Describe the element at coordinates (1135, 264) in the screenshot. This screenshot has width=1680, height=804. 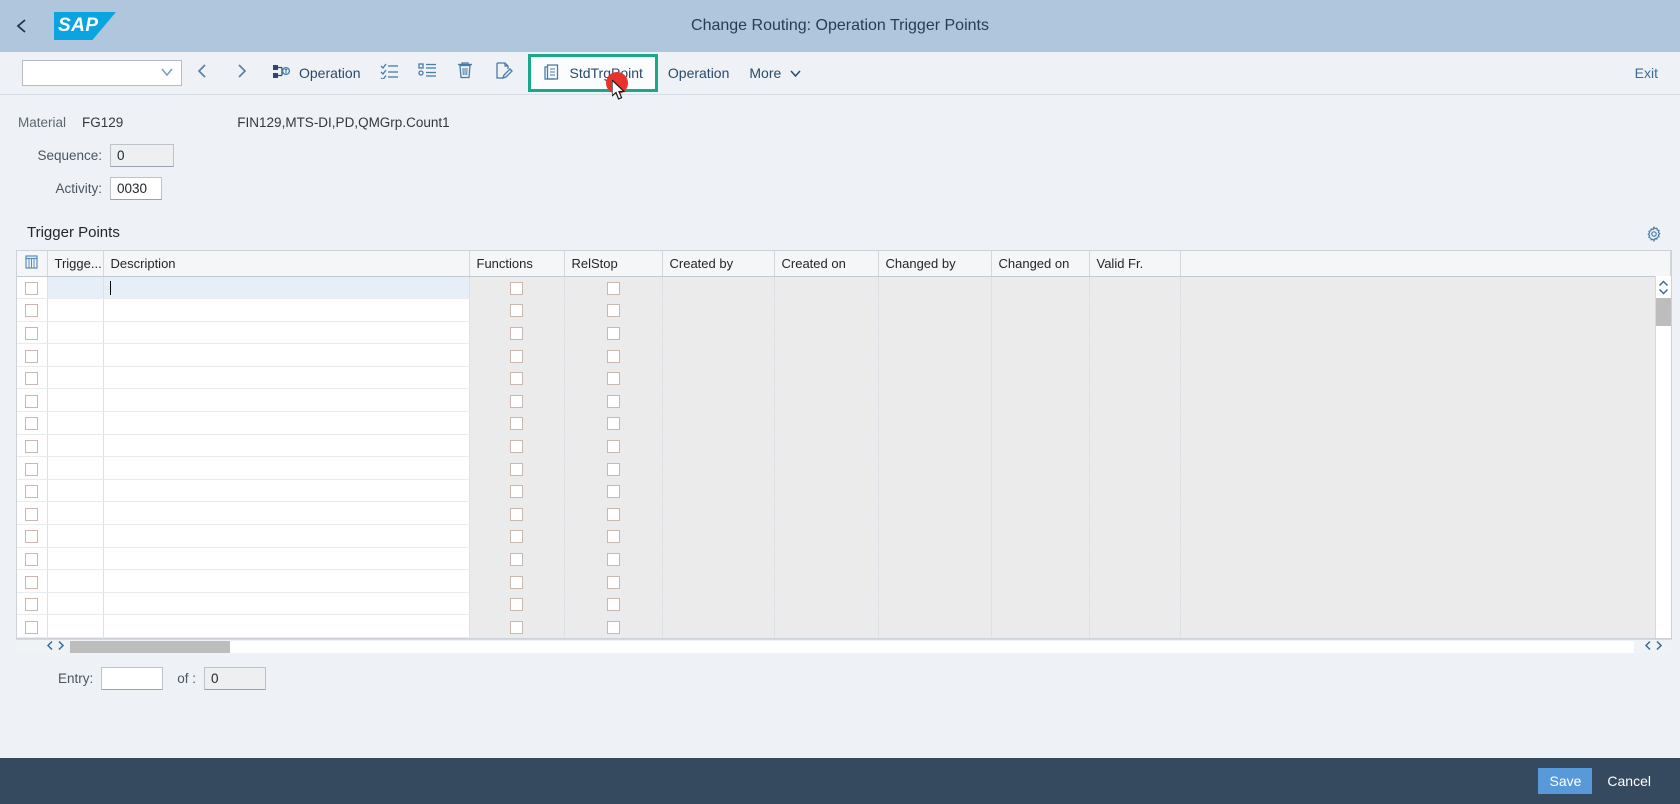
I see `column-header-valid-from: Valid Fr.` at that location.